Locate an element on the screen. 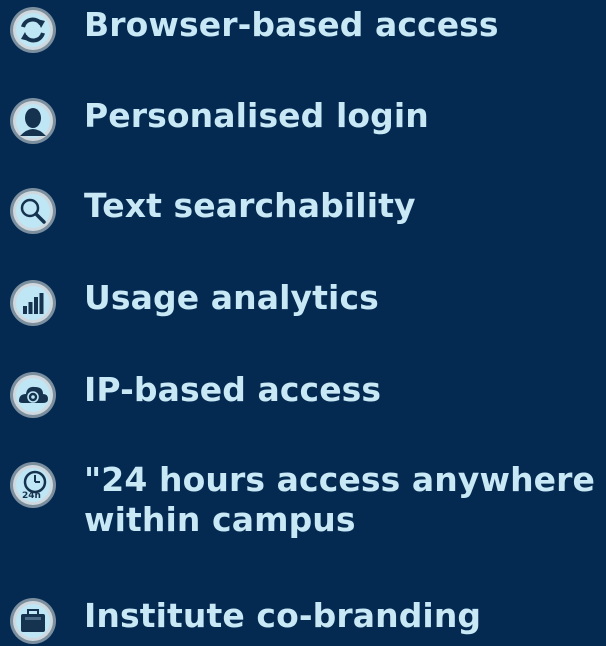 This screenshot has width=606, height=646. feature-item-browser-access: Browser-based access is located at coordinates (253, 30).